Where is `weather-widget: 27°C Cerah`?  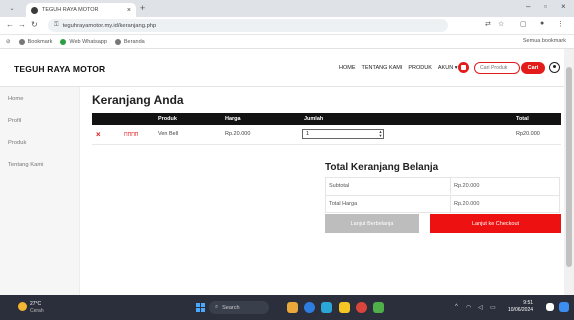 weather-widget: 27°C Cerah is located at coordinates (38, 307).